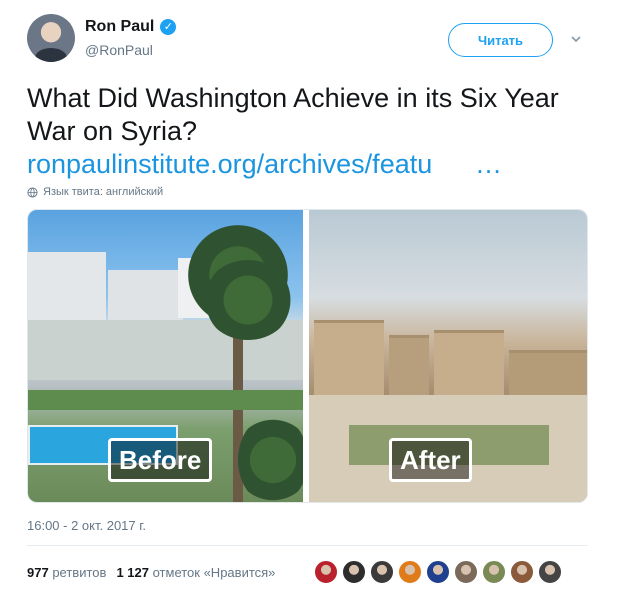 Image resolution: width=622 pixels, height=598 pixels. Describe the element at coordinates (119, 27) in the screenshot. I see `author-name: Ron Paul` at that location.